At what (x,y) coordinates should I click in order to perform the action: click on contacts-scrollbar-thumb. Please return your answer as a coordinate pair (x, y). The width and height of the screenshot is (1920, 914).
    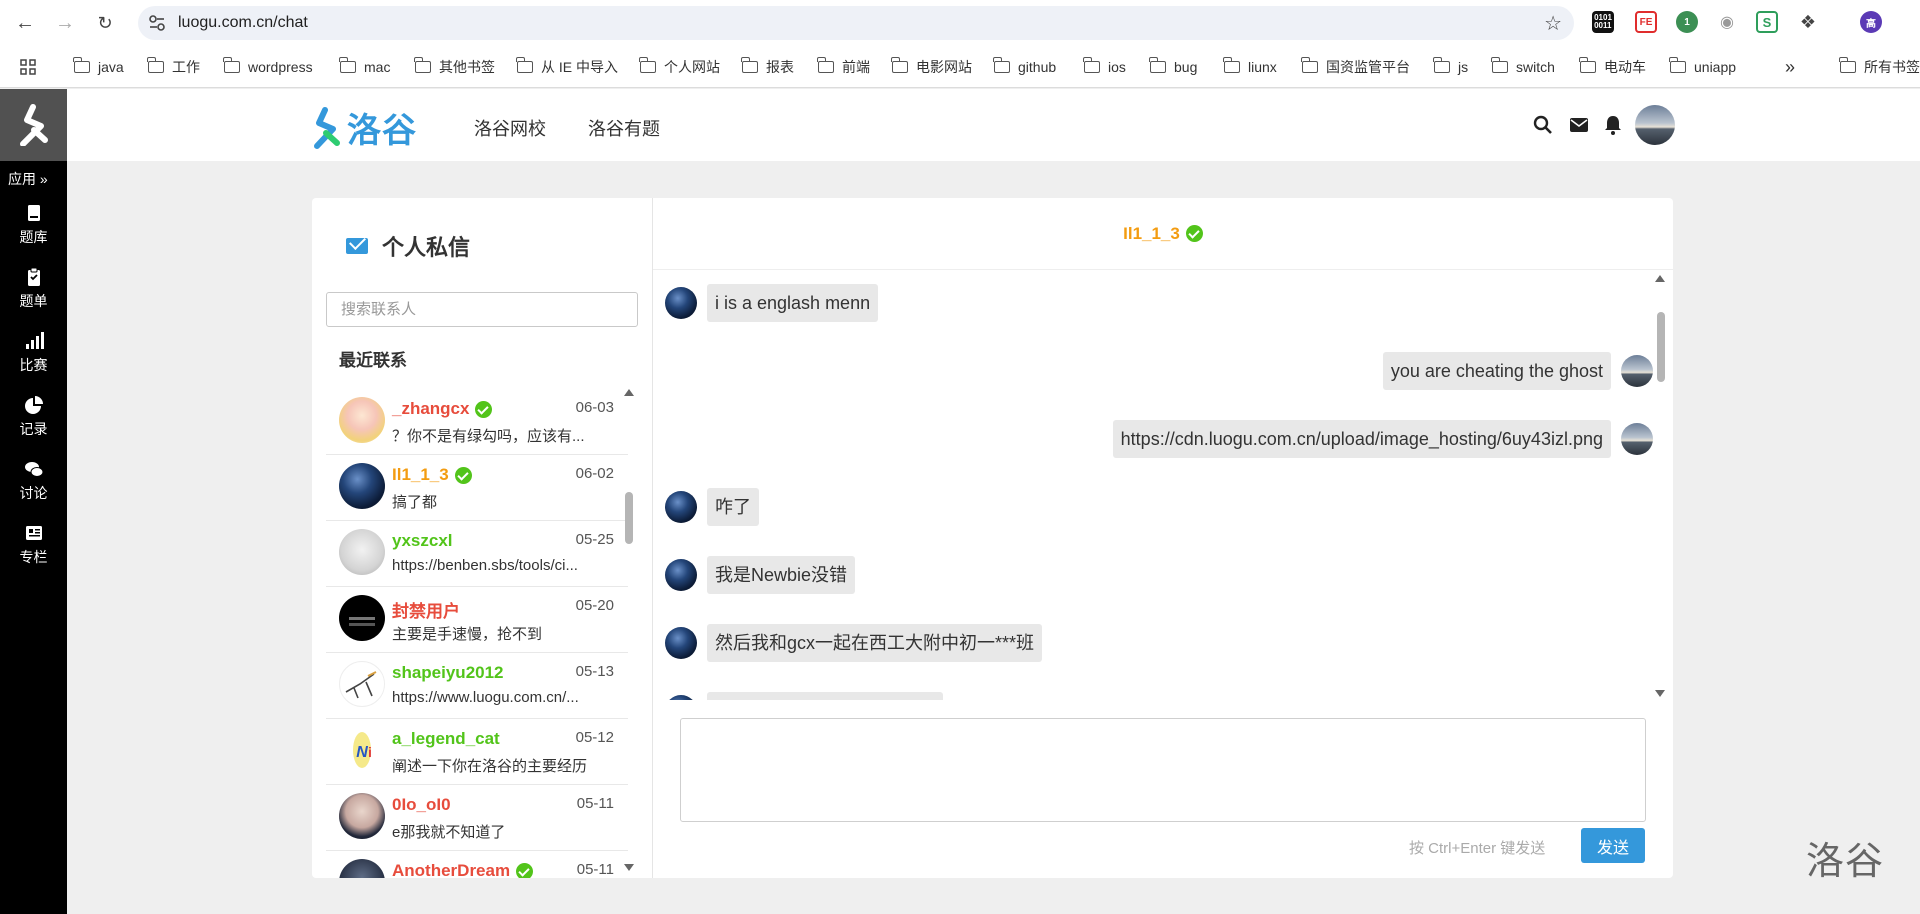
    Looking at the image, I should click on (629, 518).